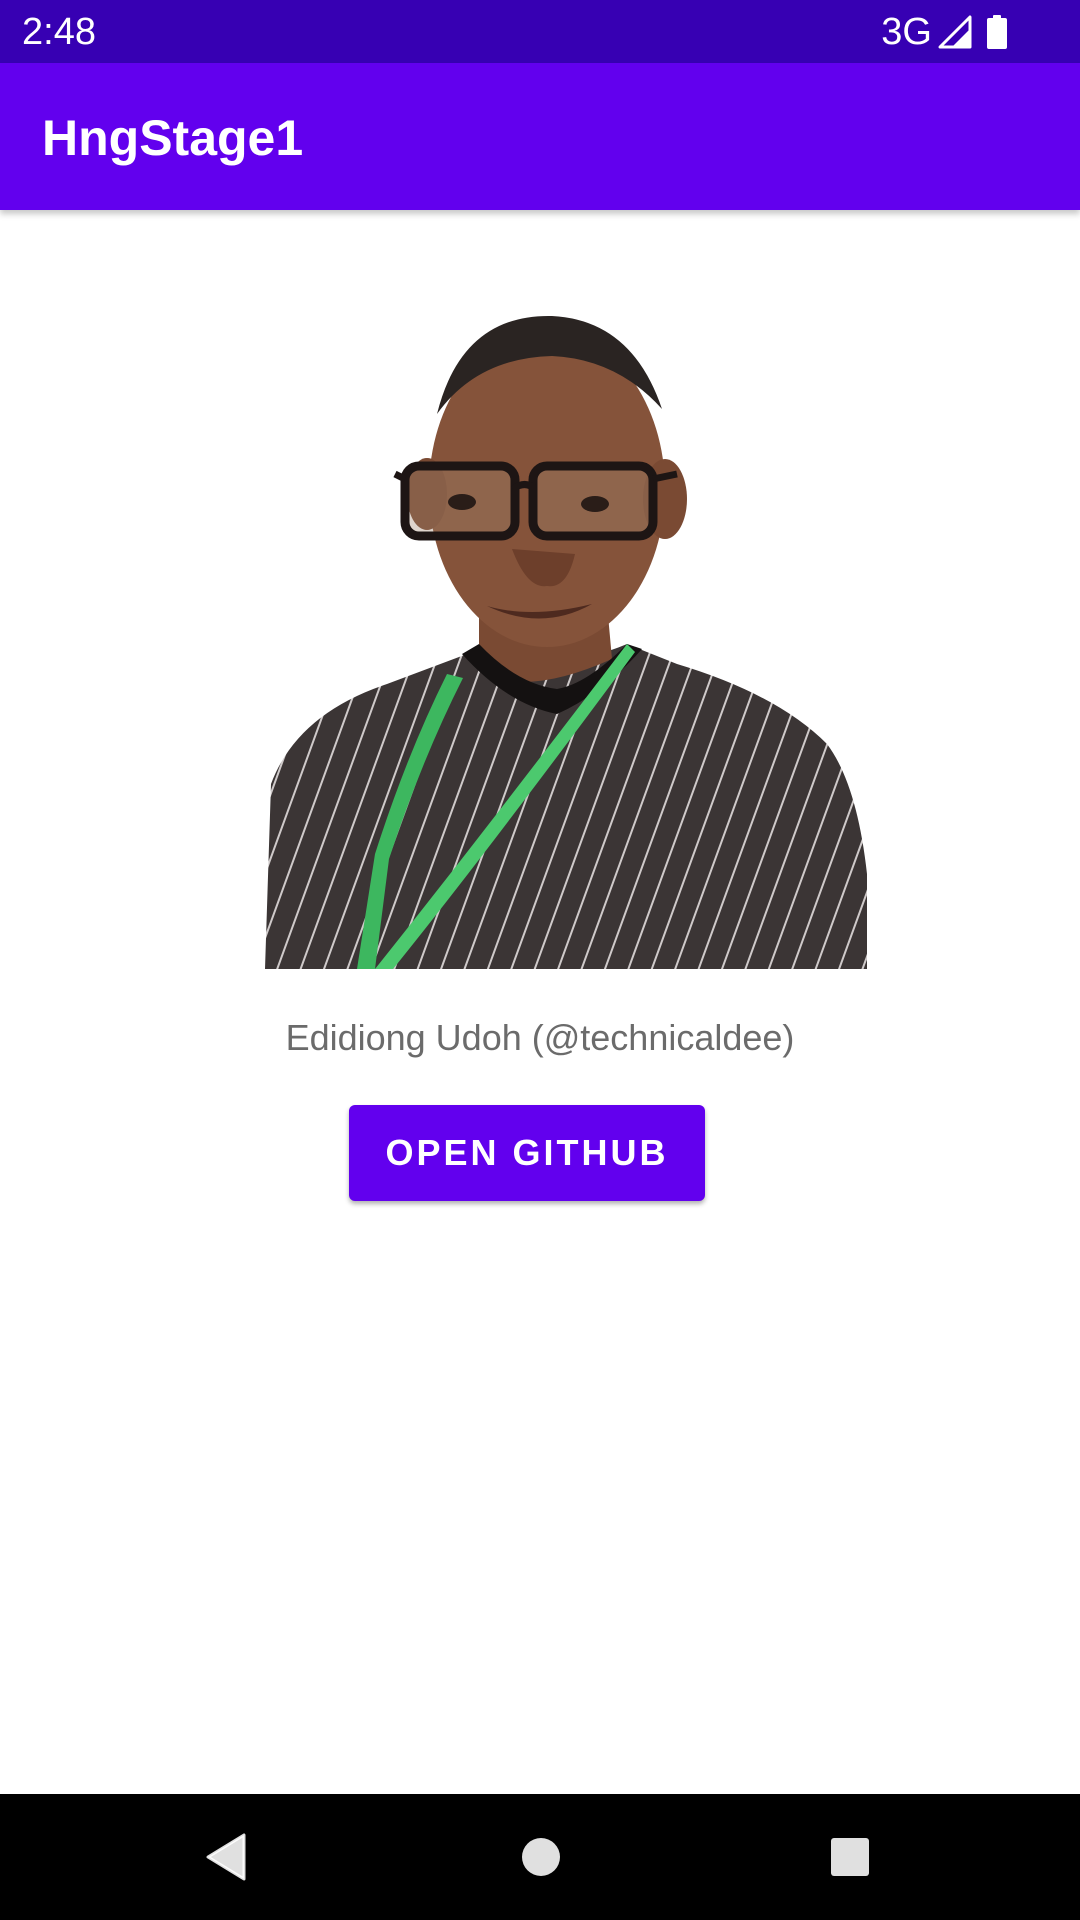  I want to click on app-title: HngStage1, so click(173, 138).